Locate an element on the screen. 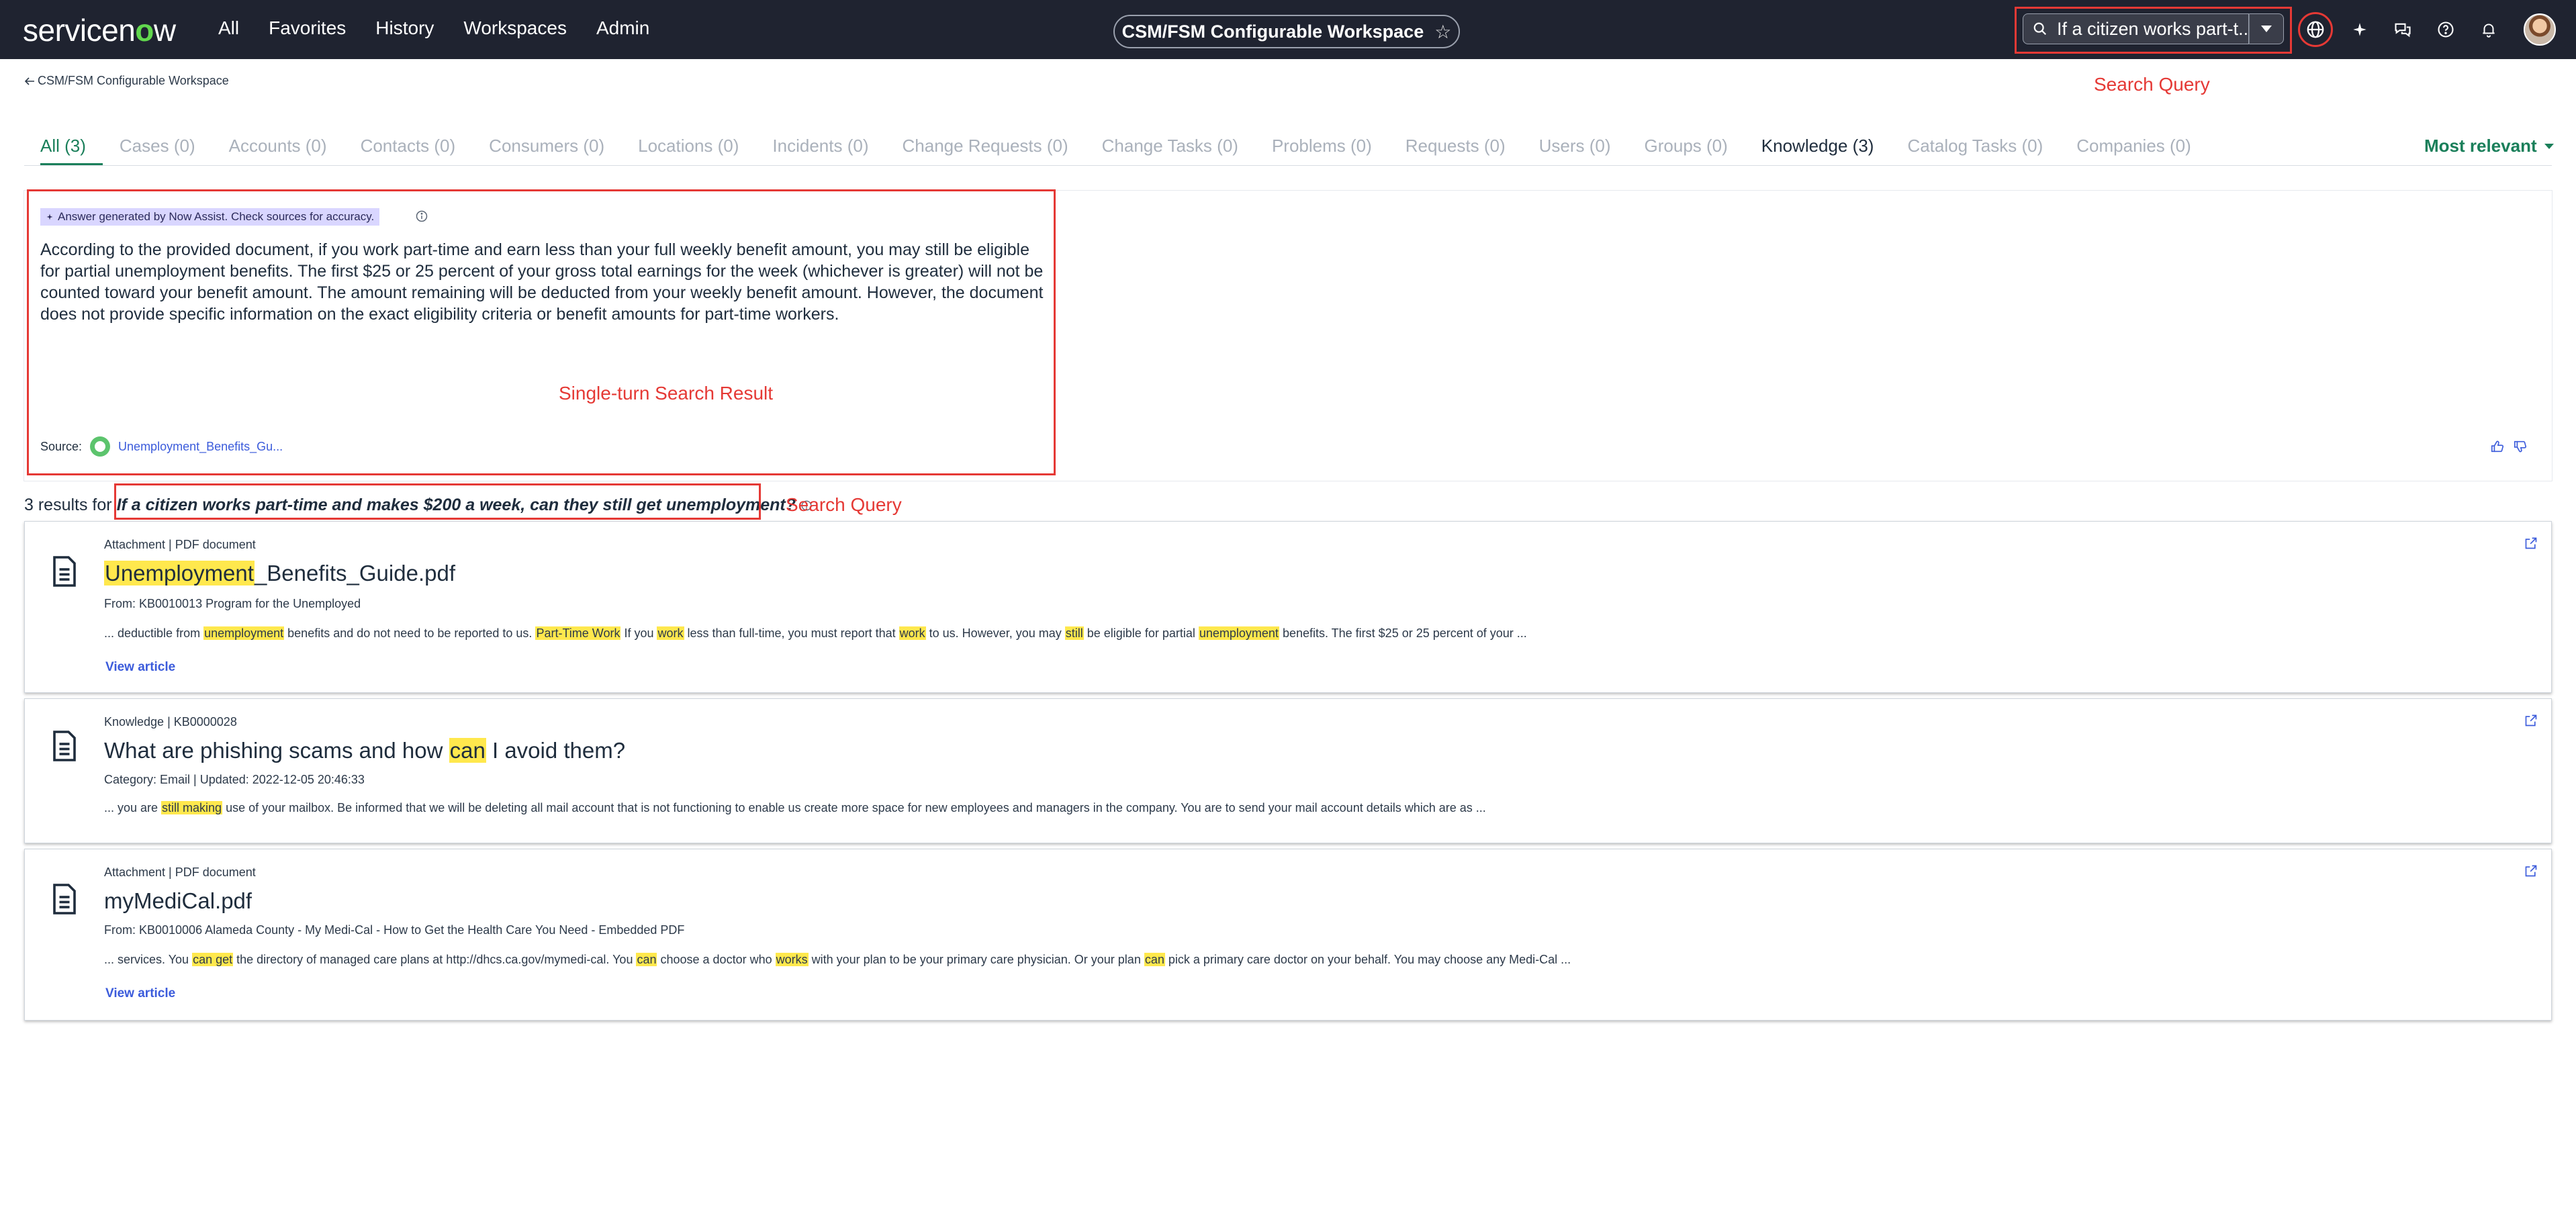 This screenshot has width=2576, height=1218. annotation-box-search is located at coordinates (2153, 31).